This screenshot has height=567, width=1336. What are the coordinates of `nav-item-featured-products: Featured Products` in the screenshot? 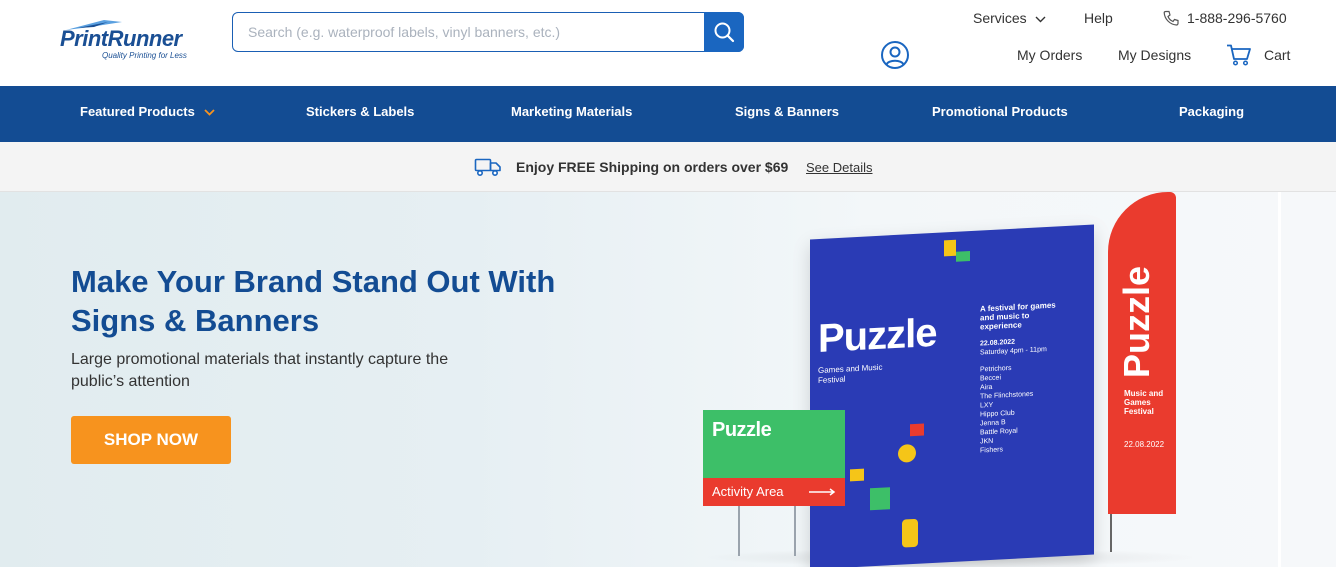 It's located at (148, 114).